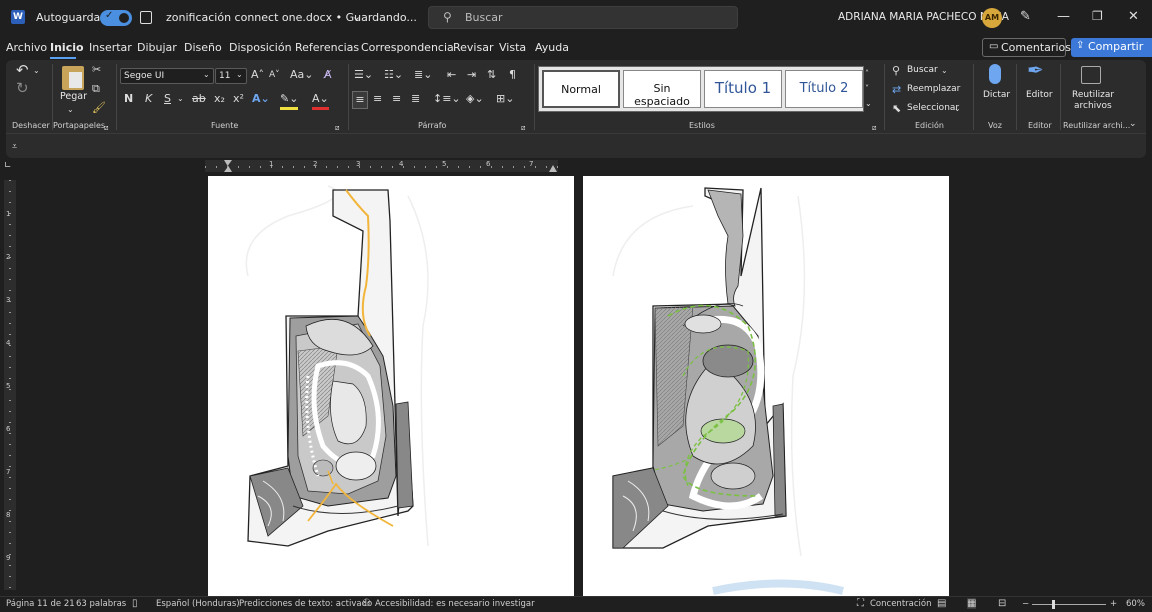 This screenshot has width=1152, height=612. Describe the element at coordinates (22, 88) in the screenshot. I see `redo-icon: ↻` at that location.